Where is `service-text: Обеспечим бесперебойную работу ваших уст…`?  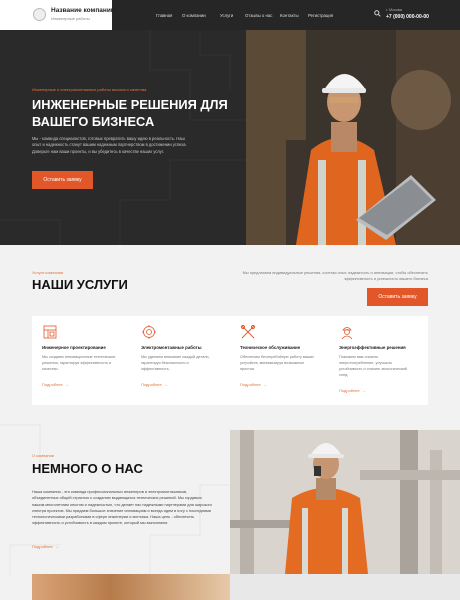
service-text: Обеспечим бесперебойную работу ваших уст… is located at coordinates (277, 363).